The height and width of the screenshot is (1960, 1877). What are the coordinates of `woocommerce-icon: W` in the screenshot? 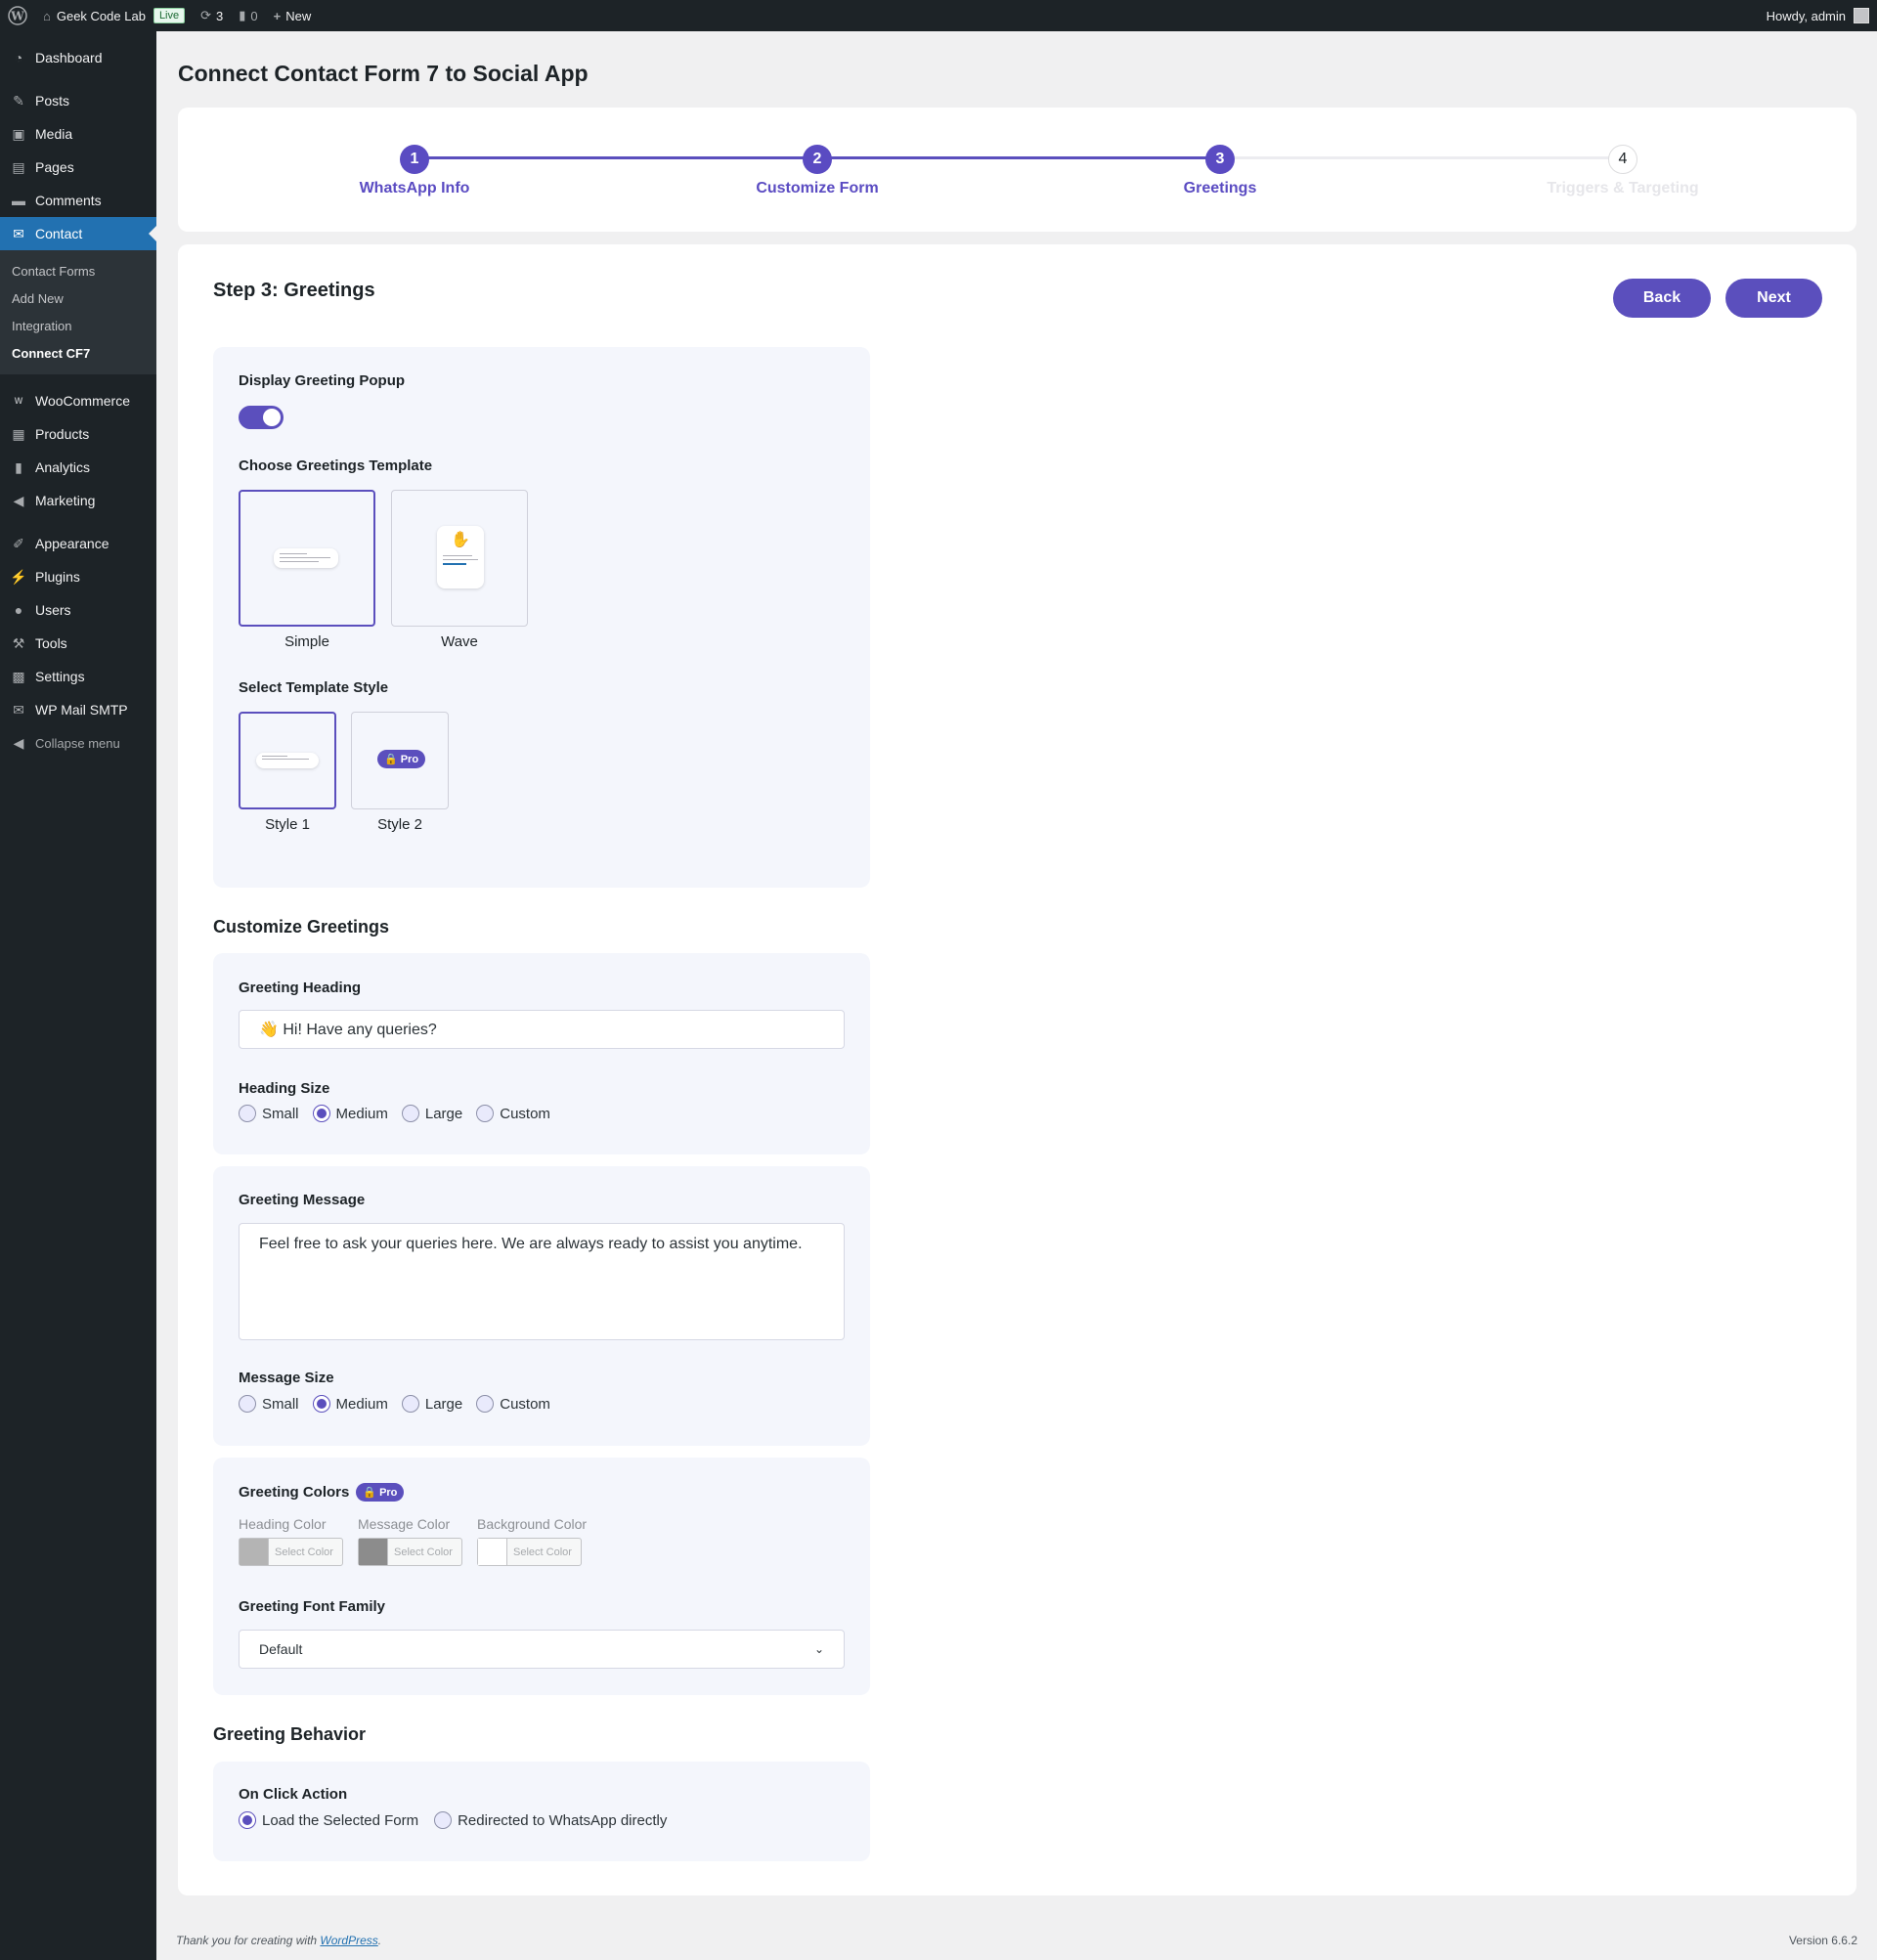 It's located at (18, 401).